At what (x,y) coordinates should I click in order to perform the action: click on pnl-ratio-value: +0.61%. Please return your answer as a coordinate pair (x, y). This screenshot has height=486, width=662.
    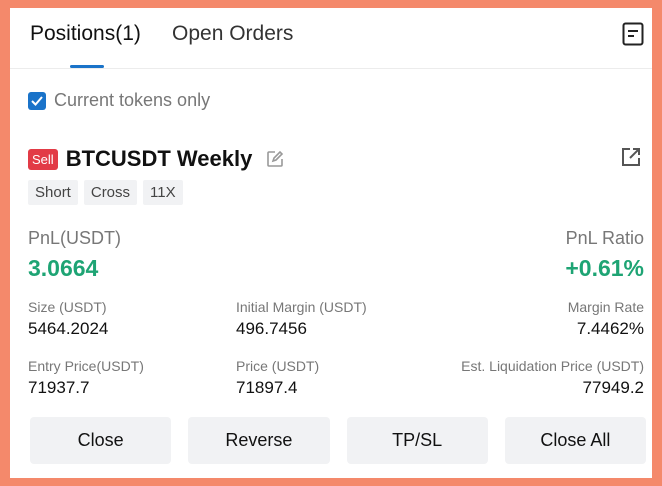
    Looking at the image, I should click on (604, 268).